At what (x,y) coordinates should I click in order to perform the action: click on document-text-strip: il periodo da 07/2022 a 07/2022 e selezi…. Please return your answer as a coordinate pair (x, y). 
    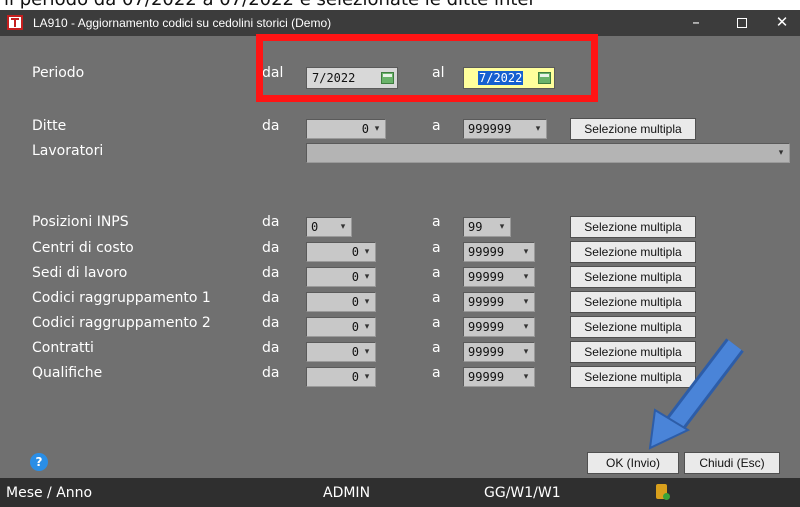
    Looking at the image, I should click on (400, 5).